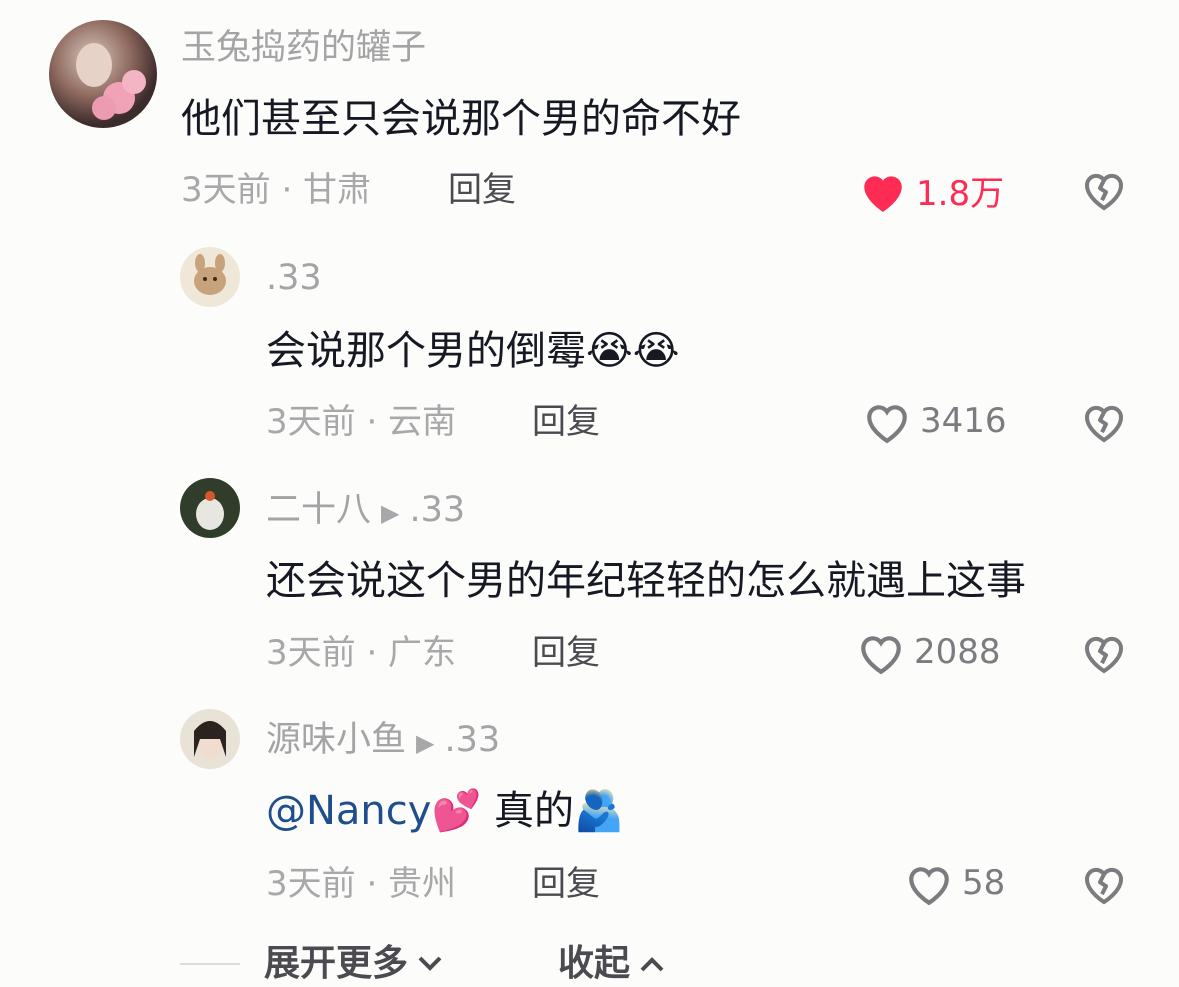 The image size is (1179, 987). I want to click on chevron-down-icon, so click(430, 963).